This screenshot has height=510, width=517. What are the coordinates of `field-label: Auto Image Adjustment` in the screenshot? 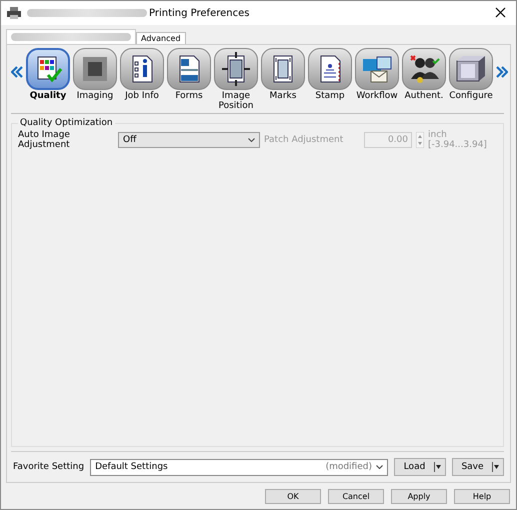 It's located at (44, 140).